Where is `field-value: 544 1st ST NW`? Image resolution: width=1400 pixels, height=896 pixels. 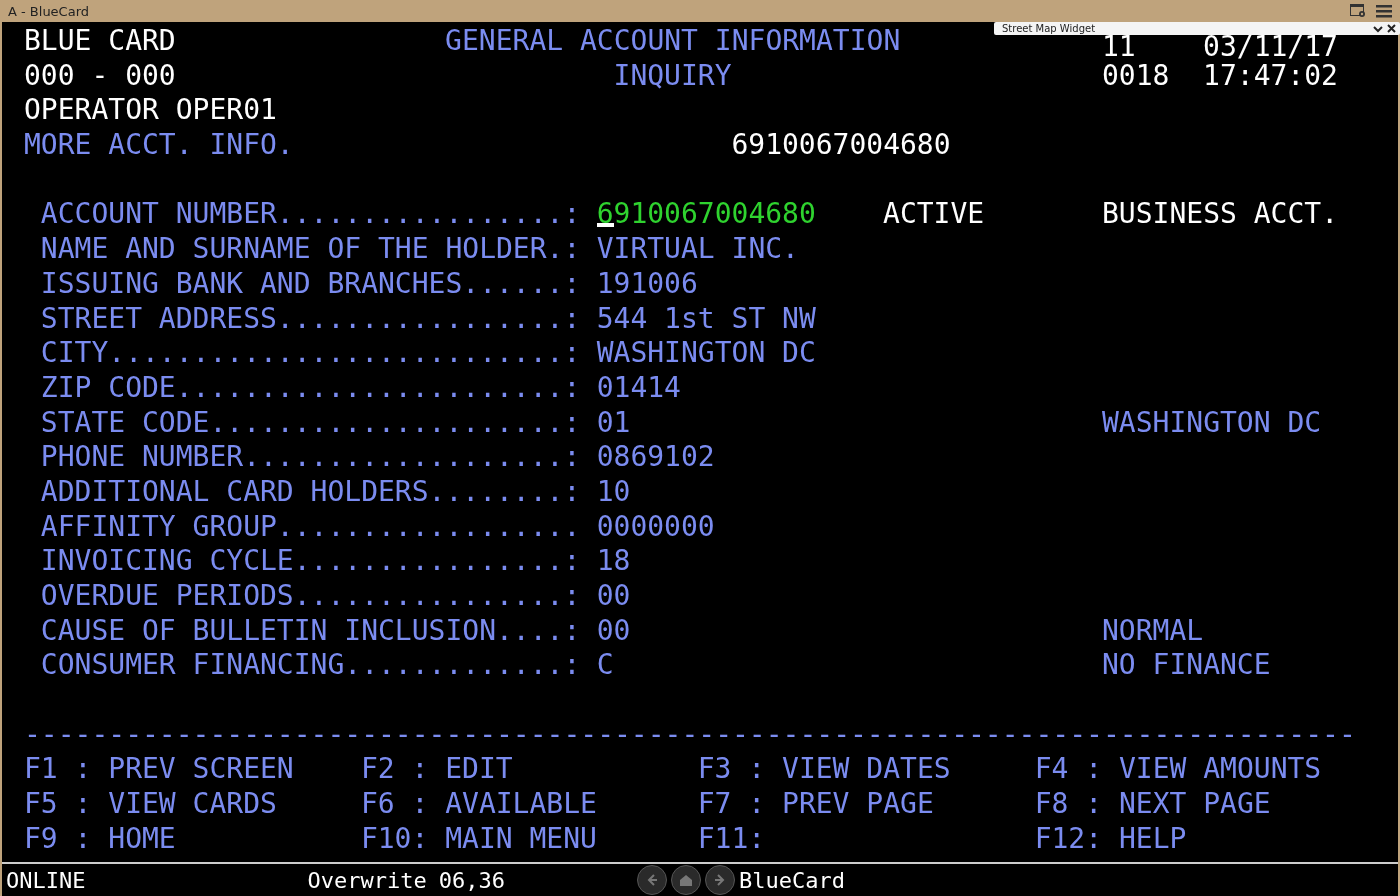
field-value: 544 1st ST NW is located at coordinates (706, 319).